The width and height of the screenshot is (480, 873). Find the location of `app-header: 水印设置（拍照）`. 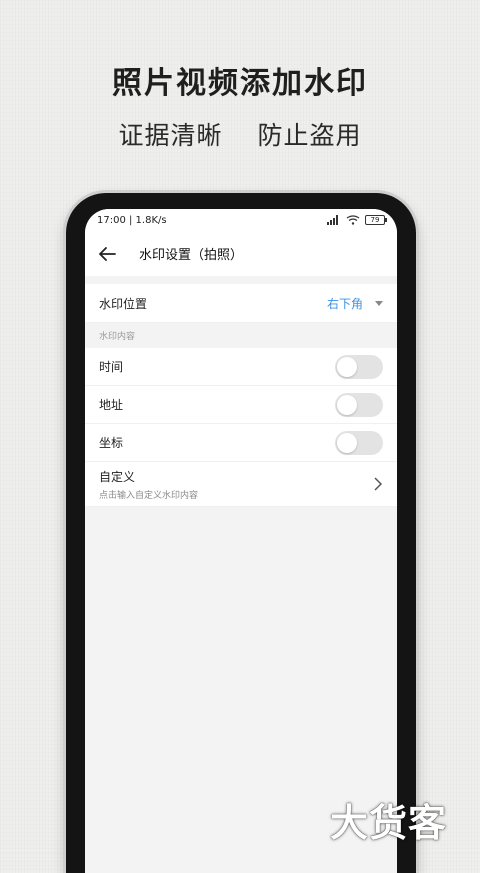

app-header: 水印设置（拍照） is located at coordinates (241, 253).